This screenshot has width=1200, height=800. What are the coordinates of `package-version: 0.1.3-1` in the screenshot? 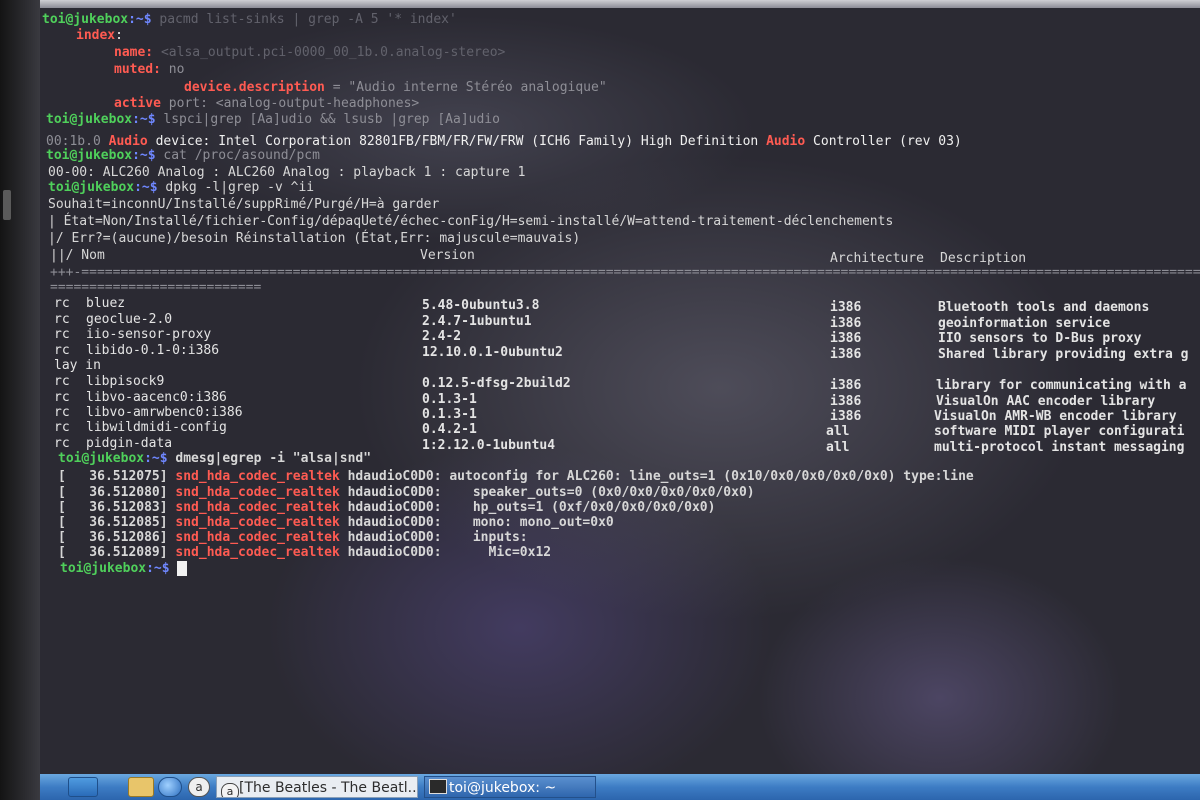 It's located at (449, 414).